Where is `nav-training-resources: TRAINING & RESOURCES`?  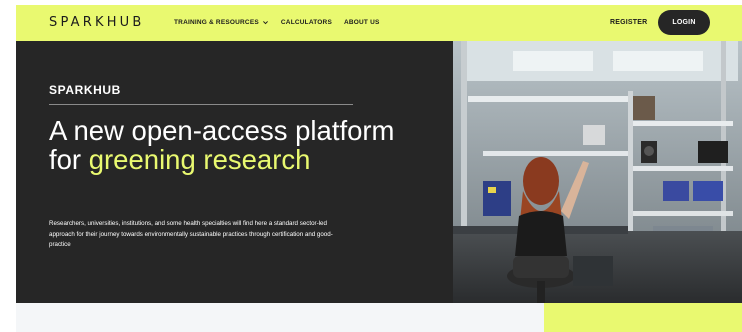 nav-training-resources: TRAINING & RESOURCES is located at coordinates (221, 22).